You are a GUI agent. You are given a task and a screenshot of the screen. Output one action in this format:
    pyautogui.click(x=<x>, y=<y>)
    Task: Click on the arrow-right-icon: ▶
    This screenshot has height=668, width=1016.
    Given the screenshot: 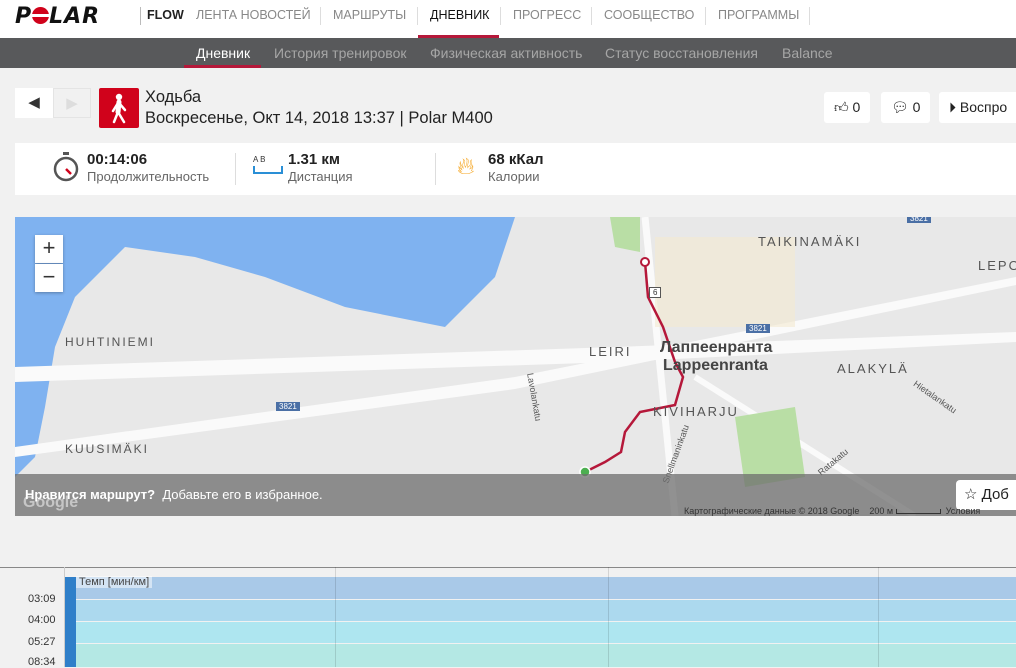 What is the action you would take?
    pyautogui.click(x=72, y=103)
    